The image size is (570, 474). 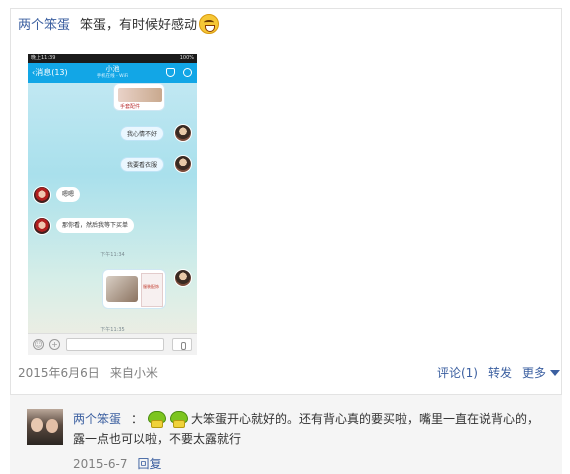 I want to click on product-image, so click(x=140, y=95).